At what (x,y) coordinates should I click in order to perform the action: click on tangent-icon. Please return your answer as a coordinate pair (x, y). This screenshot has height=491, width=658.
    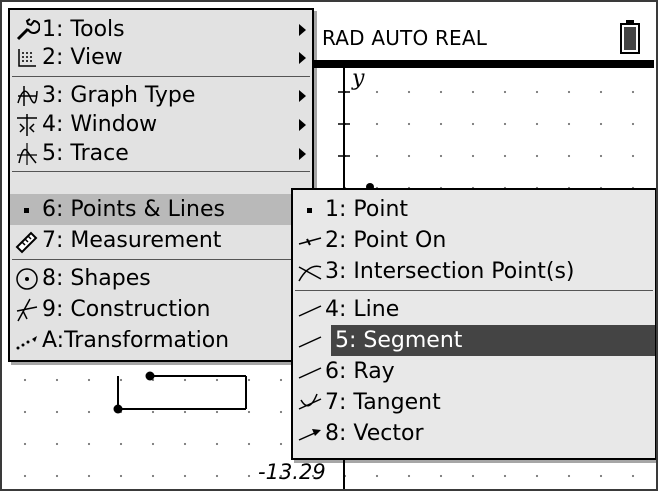
    Looking at the image, I should click on (310, 401).